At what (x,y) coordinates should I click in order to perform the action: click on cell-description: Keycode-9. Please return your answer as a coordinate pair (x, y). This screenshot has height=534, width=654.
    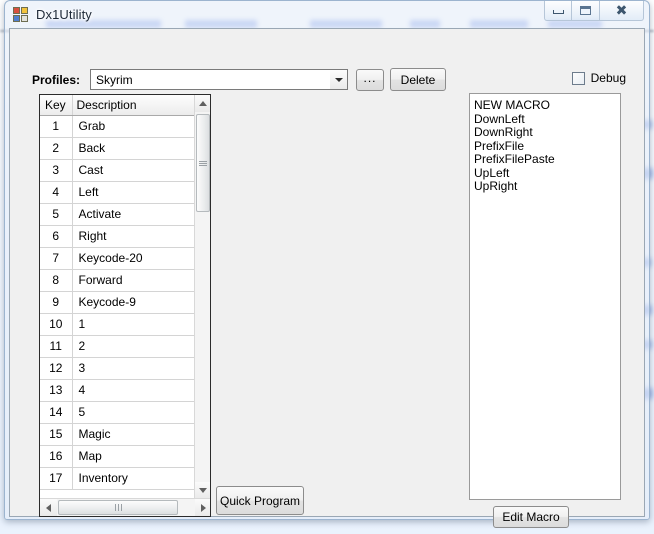
    Looking at the image, I should click on (133, 302).